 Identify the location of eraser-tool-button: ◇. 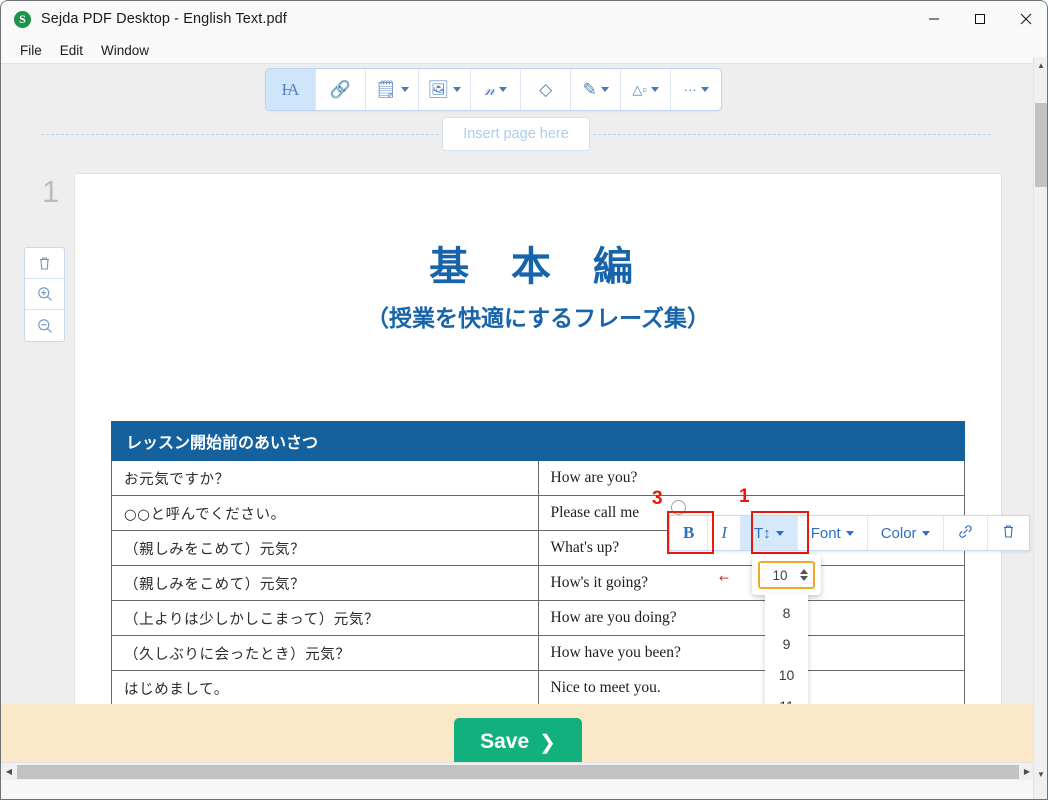
(546, 89).